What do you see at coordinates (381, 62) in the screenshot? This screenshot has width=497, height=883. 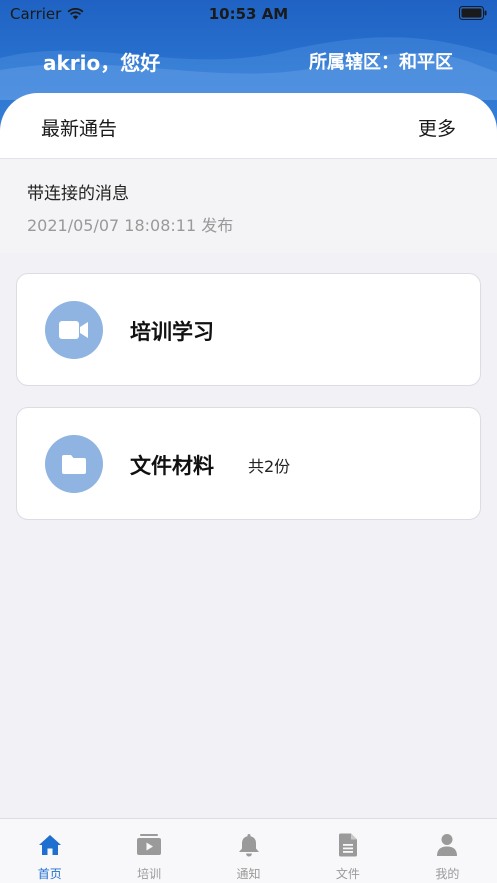 I see `district-label: 所属辖区：和平区` at bounding box center [381, 62].